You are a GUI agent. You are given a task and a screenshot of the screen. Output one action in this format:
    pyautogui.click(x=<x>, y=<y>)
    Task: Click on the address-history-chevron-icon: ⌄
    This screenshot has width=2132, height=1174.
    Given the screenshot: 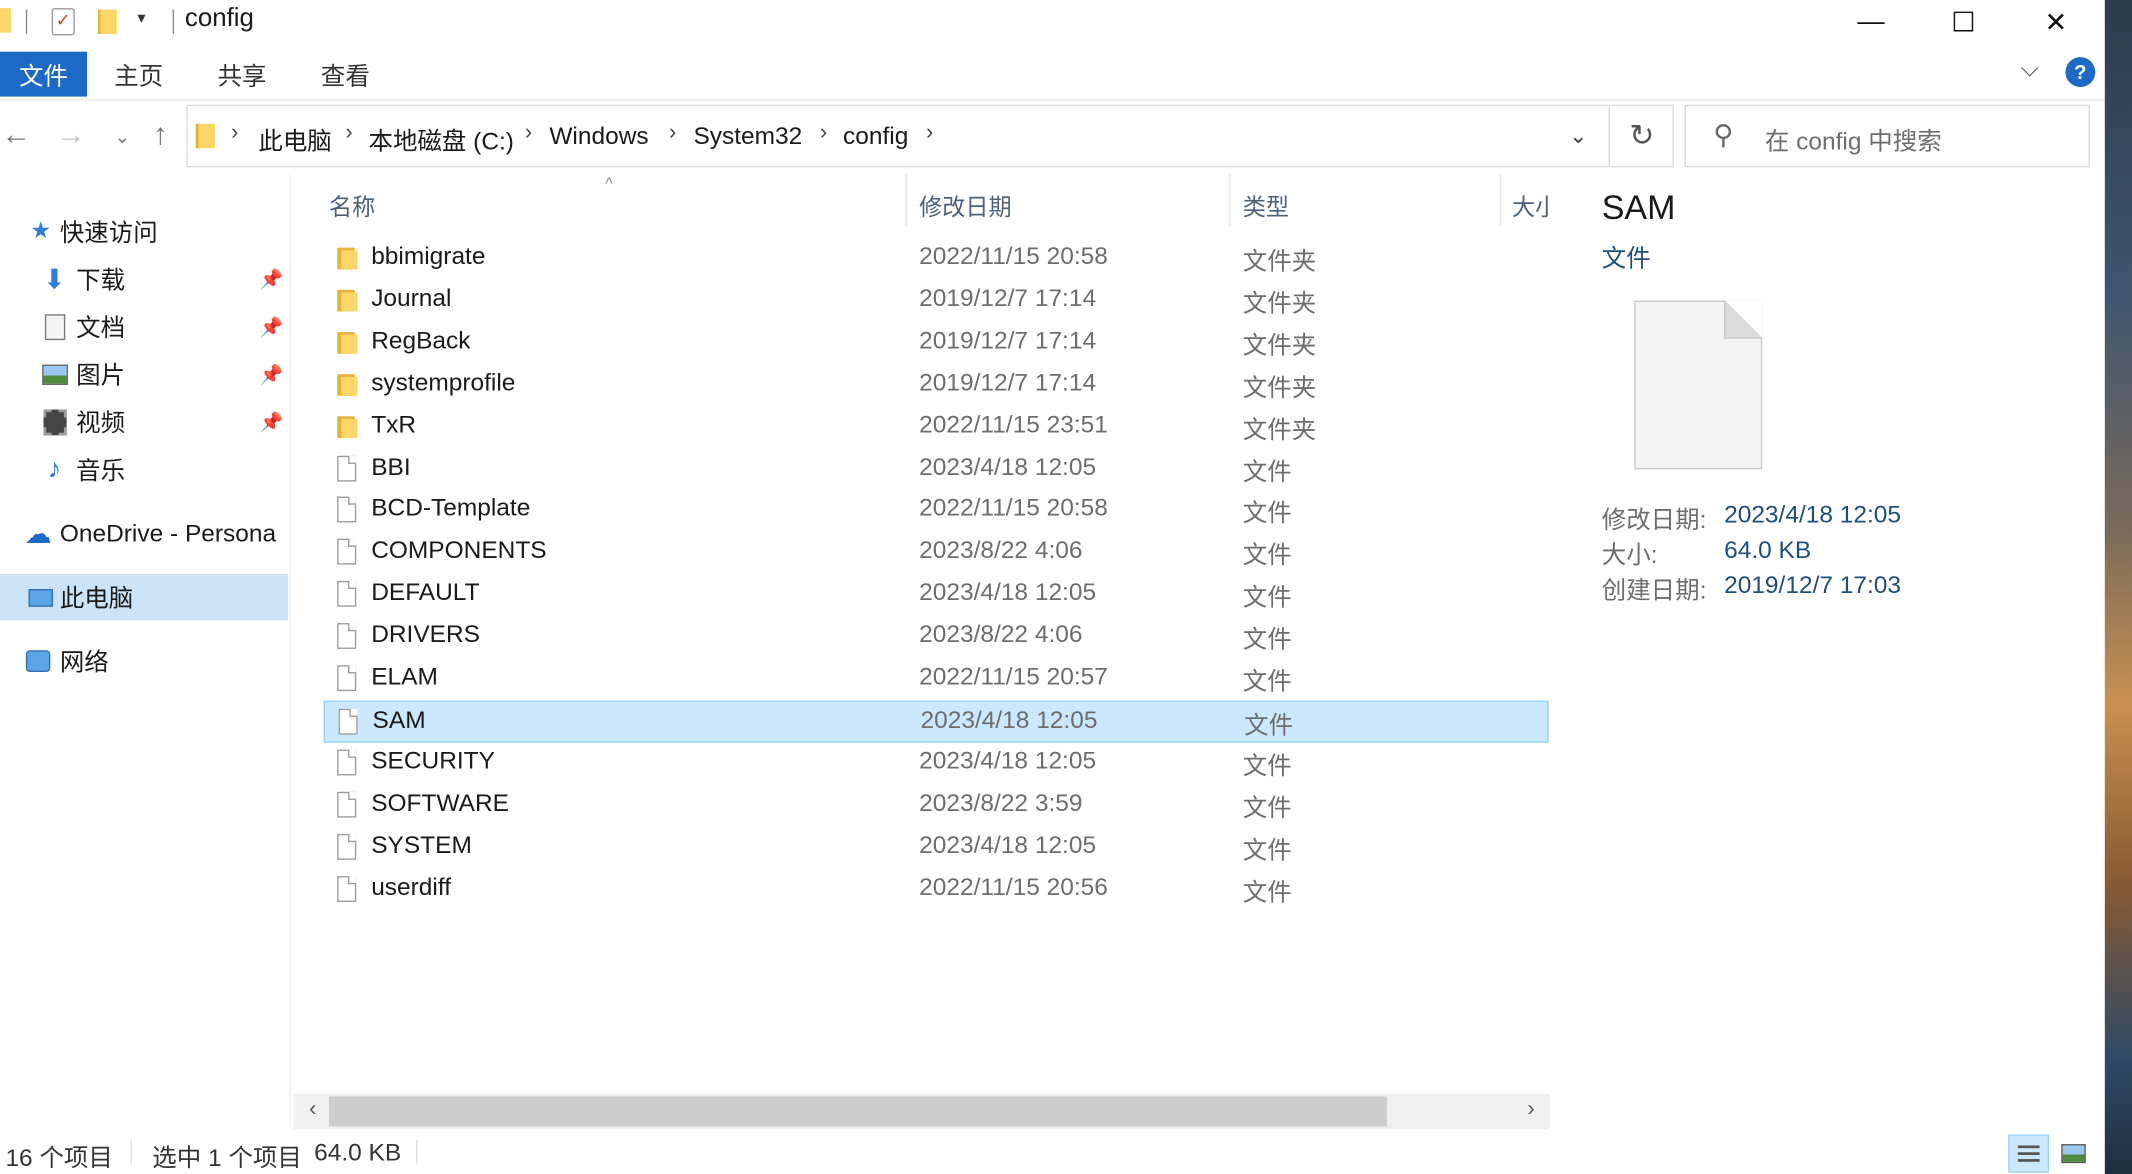 What is the action you would take?
    pyautogui.click(x=1578, y=135)
    